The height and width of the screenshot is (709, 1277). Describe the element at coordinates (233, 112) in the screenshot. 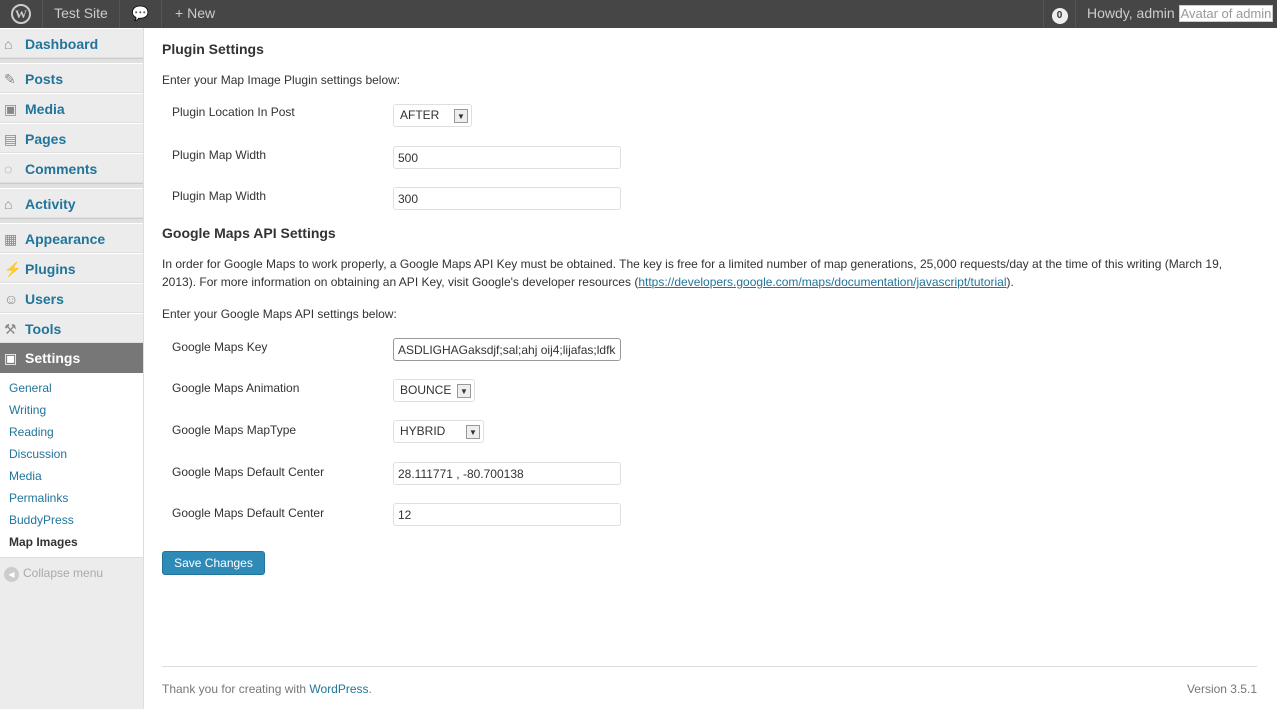

I see `field-label: Plugin Location In Post` at that location.